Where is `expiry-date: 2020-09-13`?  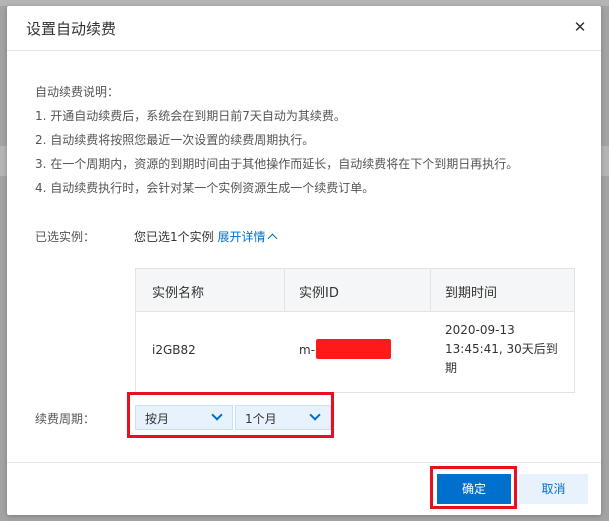
expiry-date: 2020-09-13 is located at coordinates (480, 330).